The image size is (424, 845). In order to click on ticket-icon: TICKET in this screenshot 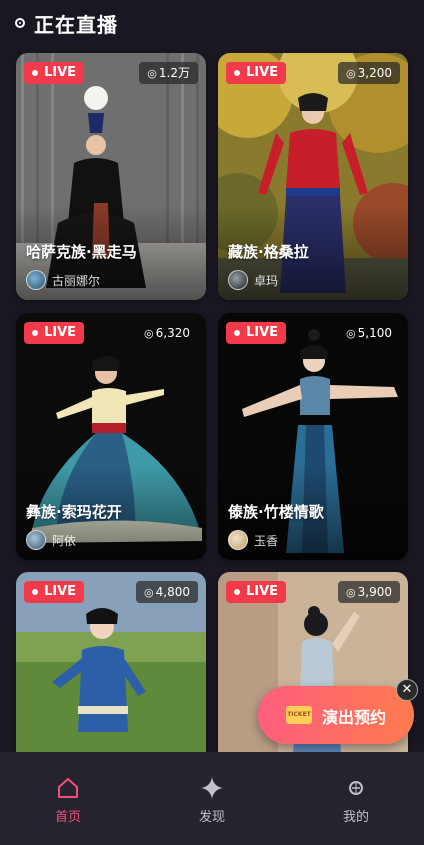, I will do `click(299, 715)`.